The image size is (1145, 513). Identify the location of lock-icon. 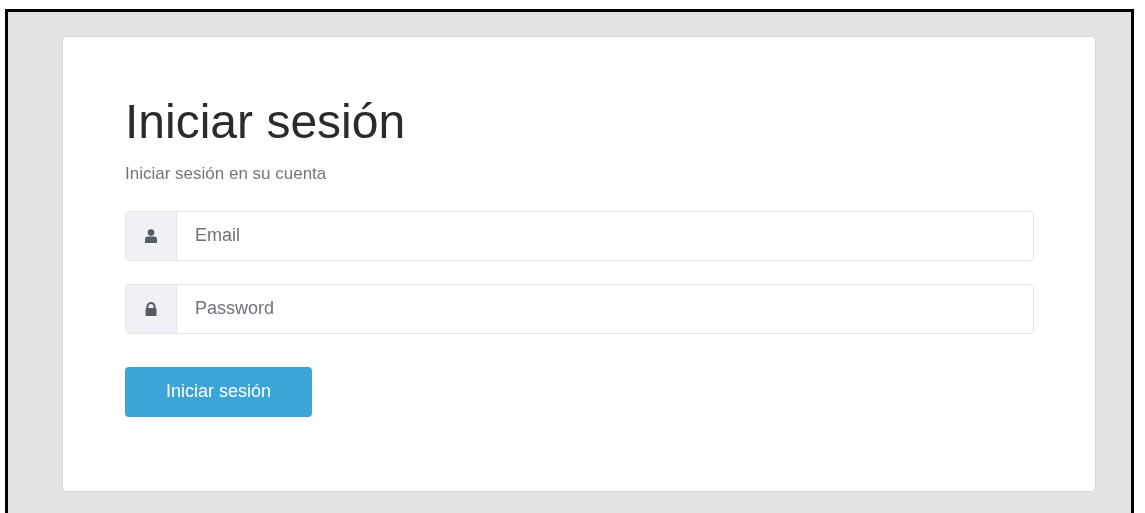
(151, 308).